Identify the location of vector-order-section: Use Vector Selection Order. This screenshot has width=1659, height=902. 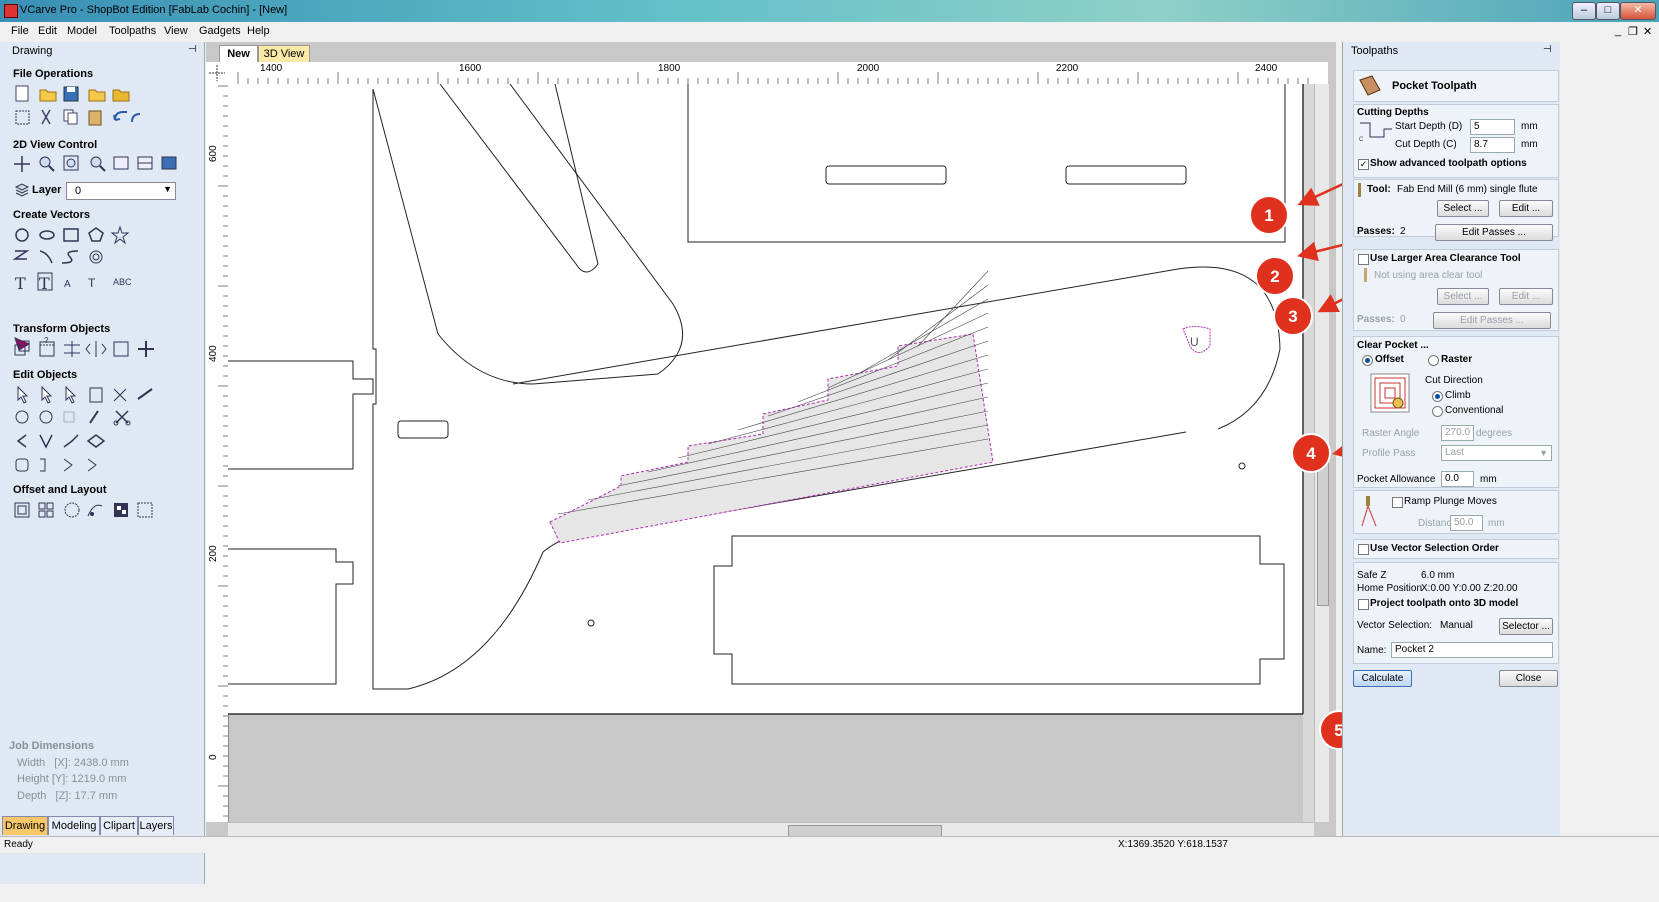
(1456, 549).